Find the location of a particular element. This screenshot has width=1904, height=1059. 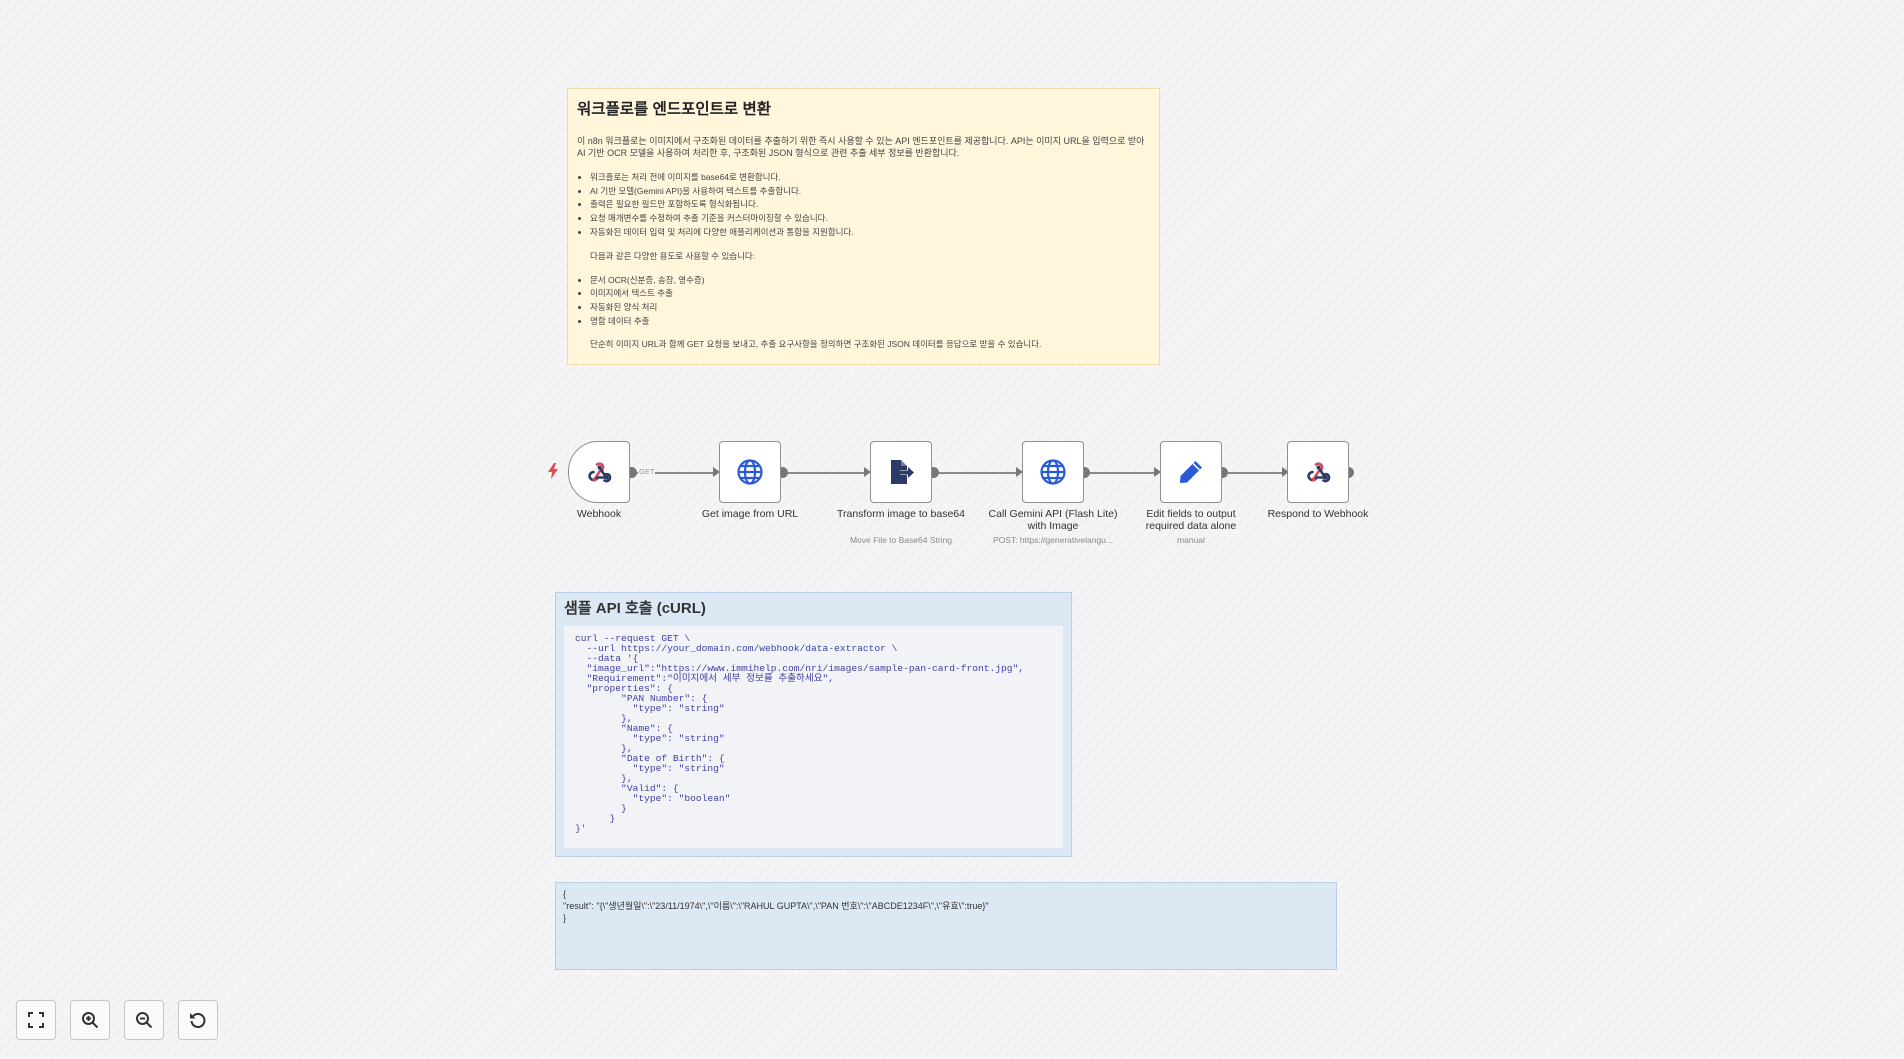

node-label: Transform image to base64 is located at coordinates (900, 514).